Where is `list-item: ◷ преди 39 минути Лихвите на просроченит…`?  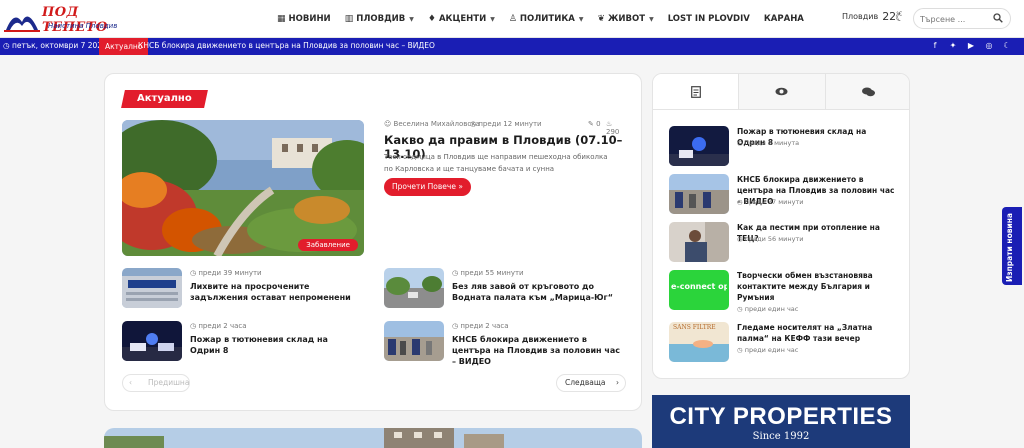
list-item: ◷ преди 39 минути Лихвите на просроченит… is located at coordinates (242, 290).